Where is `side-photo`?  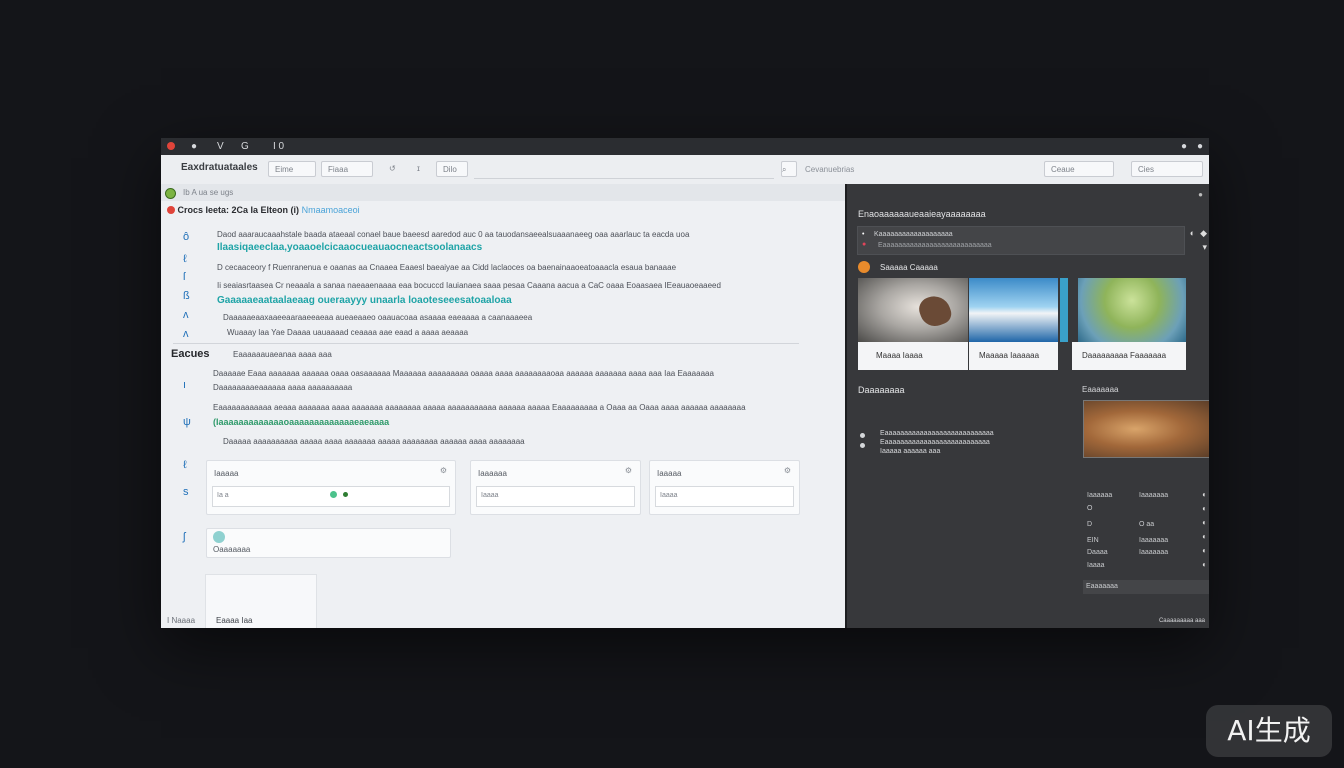 side-photo is located at coordinates (1146, 429).